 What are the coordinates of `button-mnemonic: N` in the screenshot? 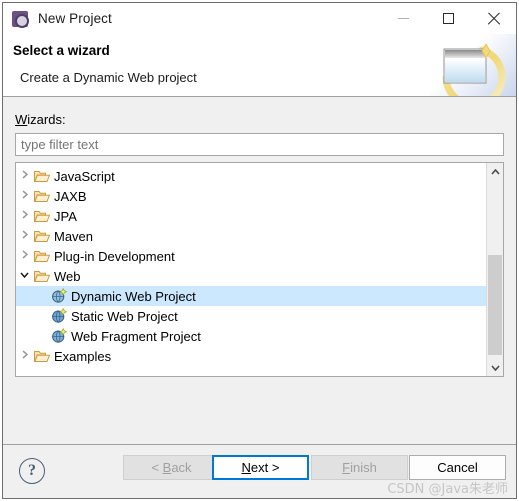 It's located at (246, 467).